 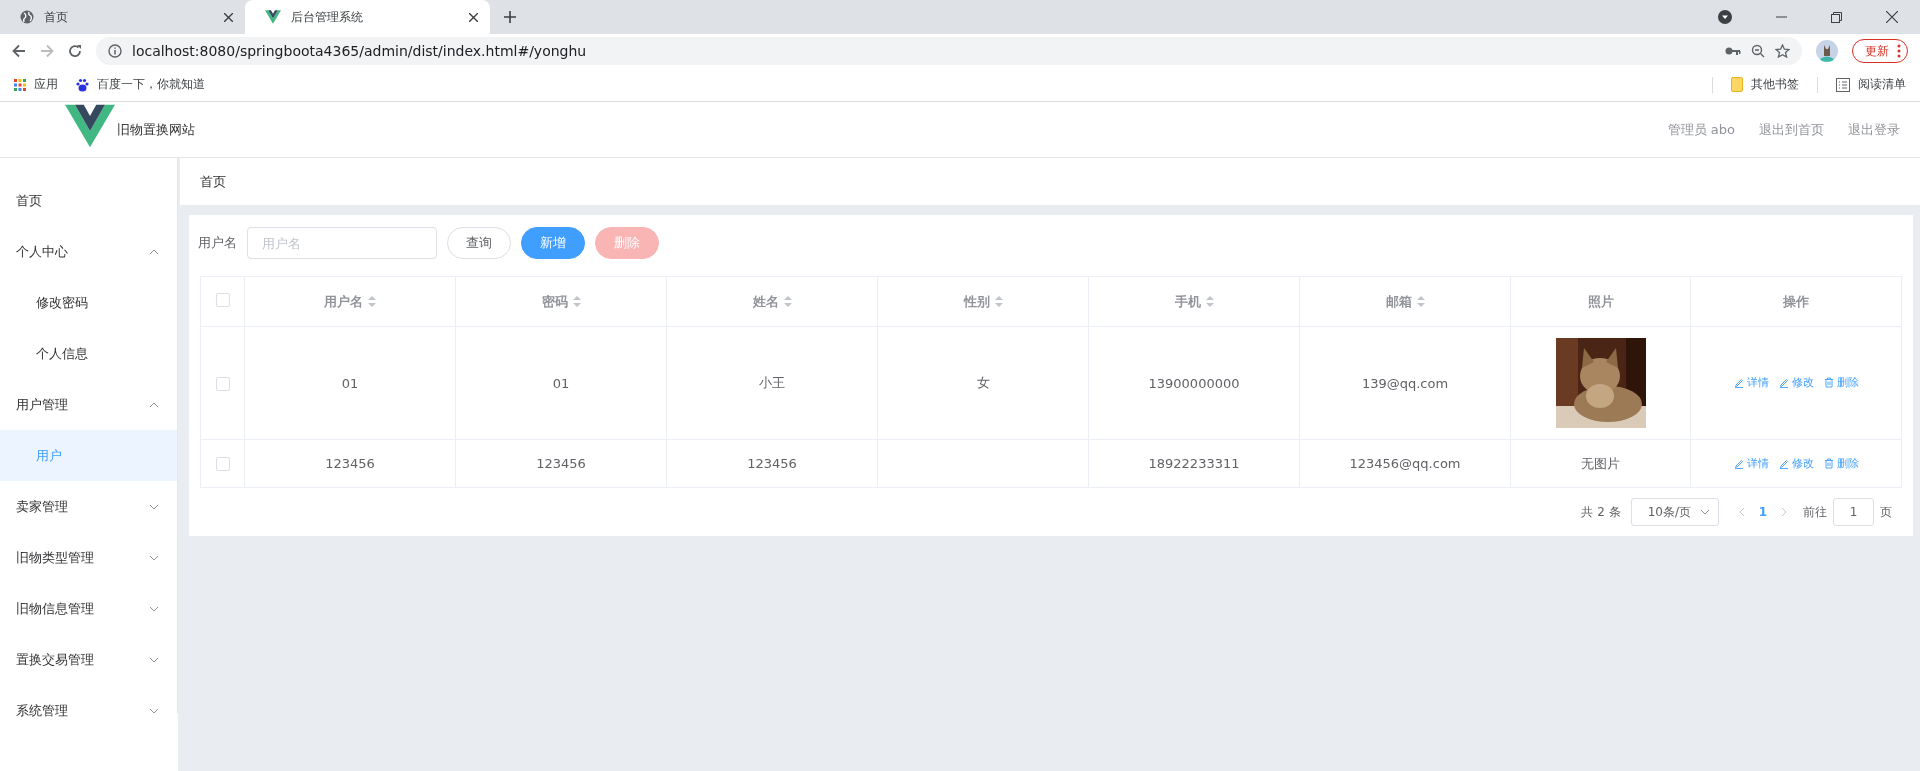 What do you see at coordinates (88, 659) in the screenshot?
I see `menu-item: 置换交易管理` at bounding box center [88, 659].